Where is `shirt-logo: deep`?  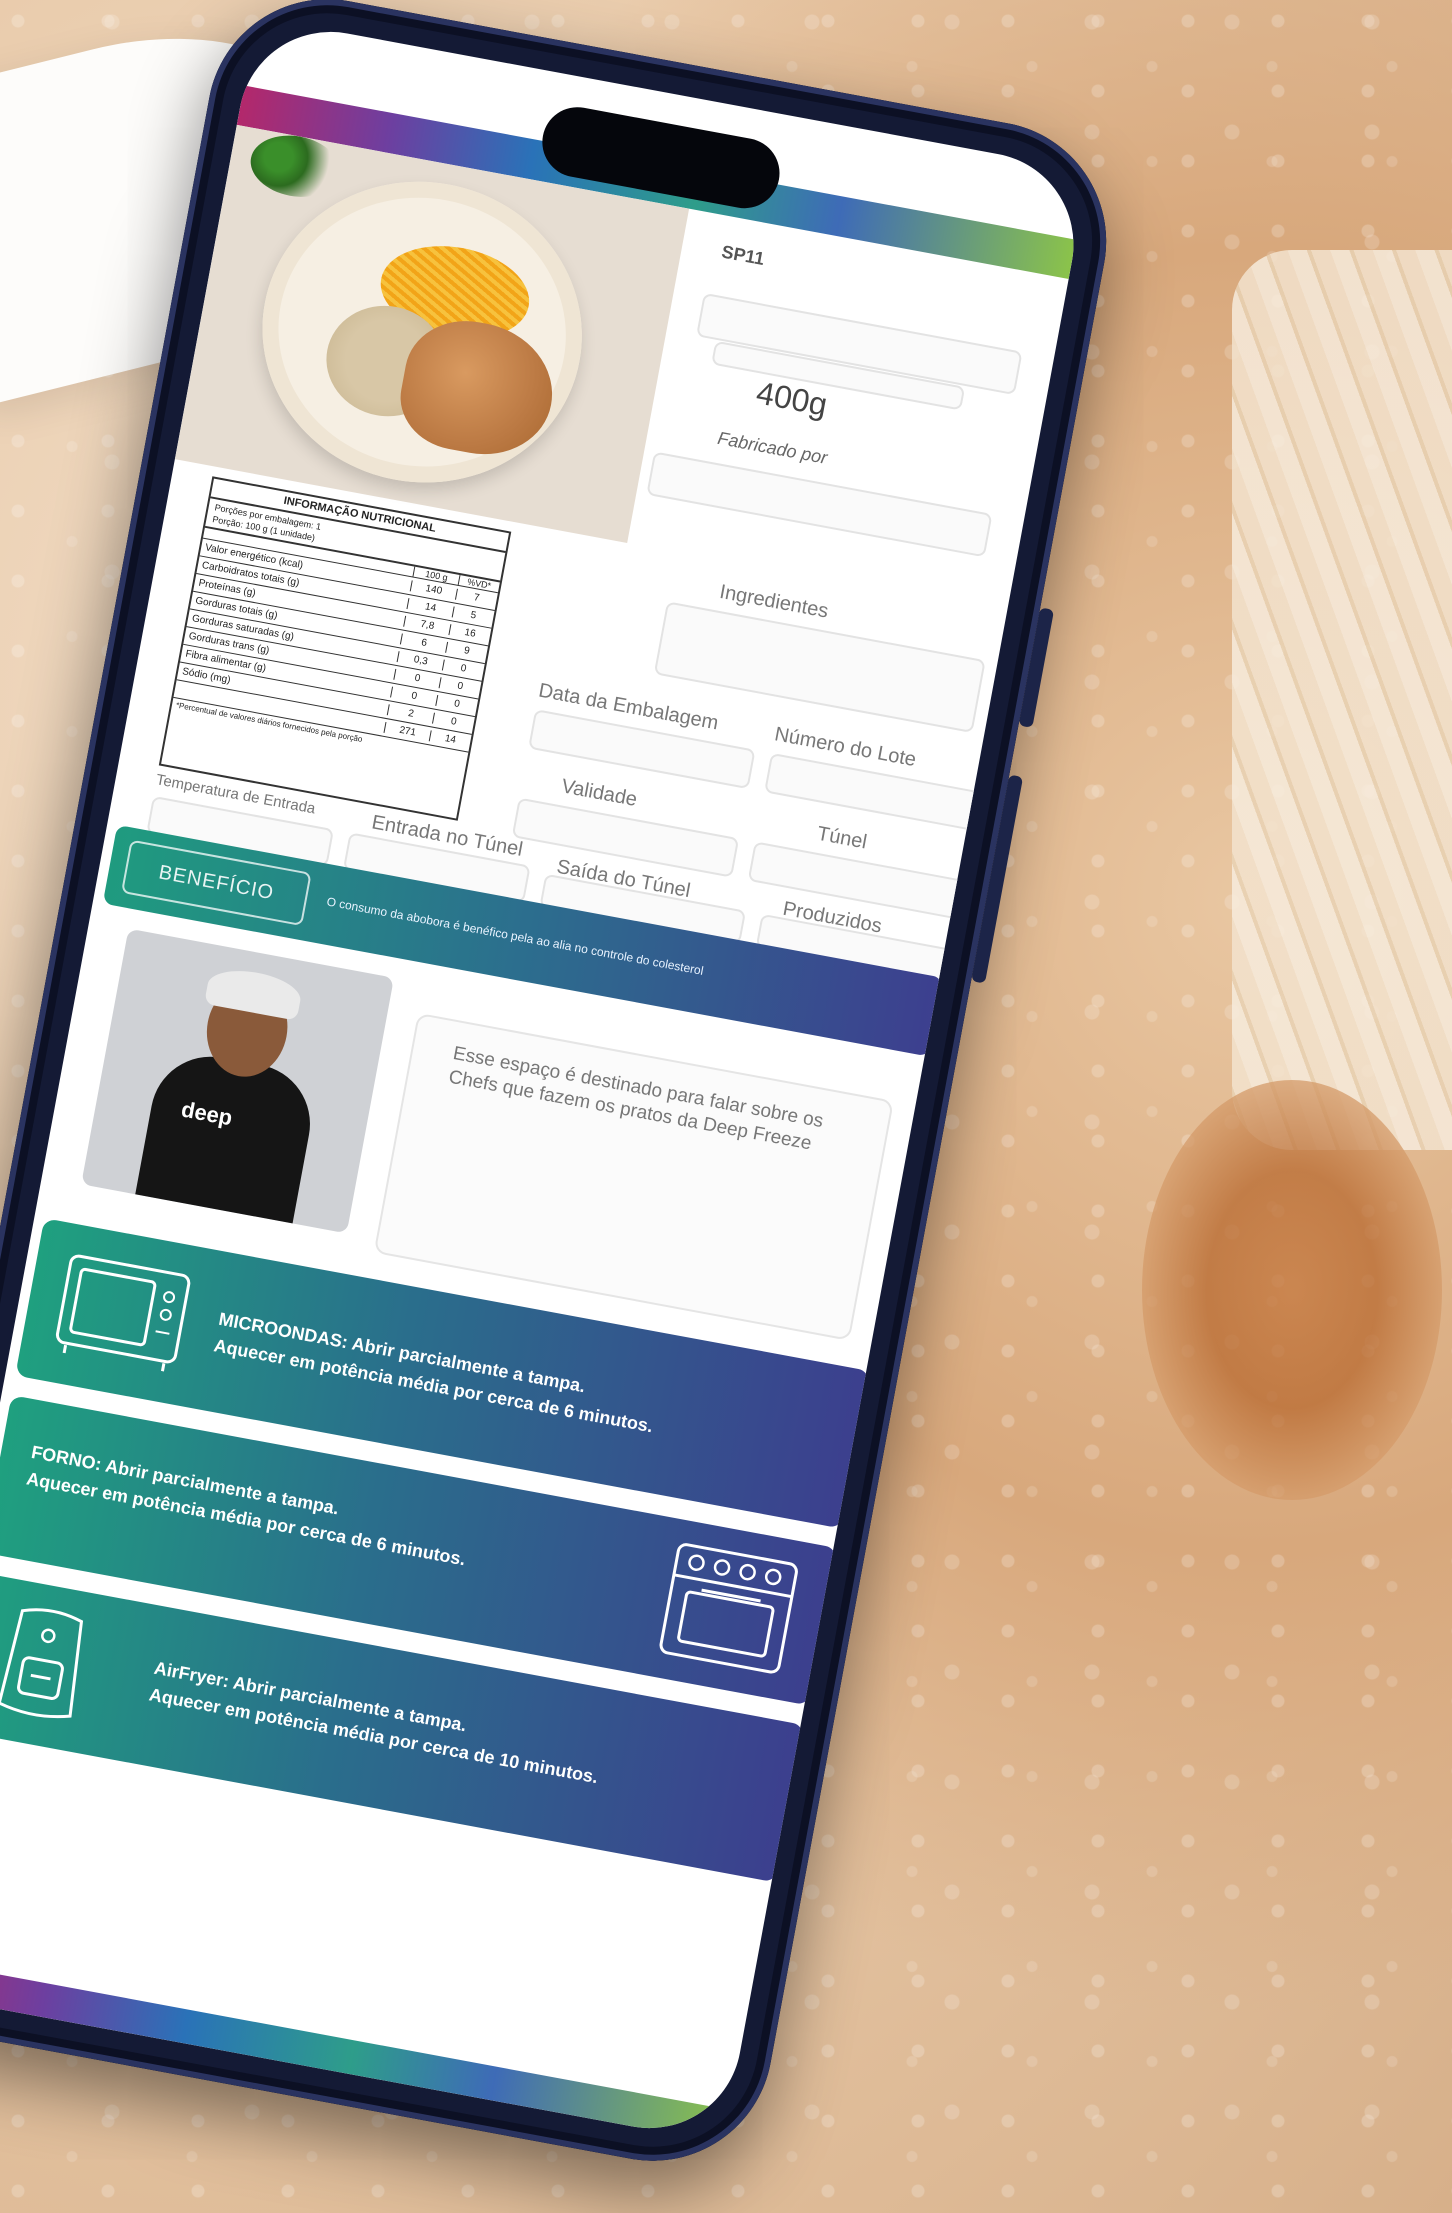
shirt-logo: deep is located at coordinates (207, 1113).